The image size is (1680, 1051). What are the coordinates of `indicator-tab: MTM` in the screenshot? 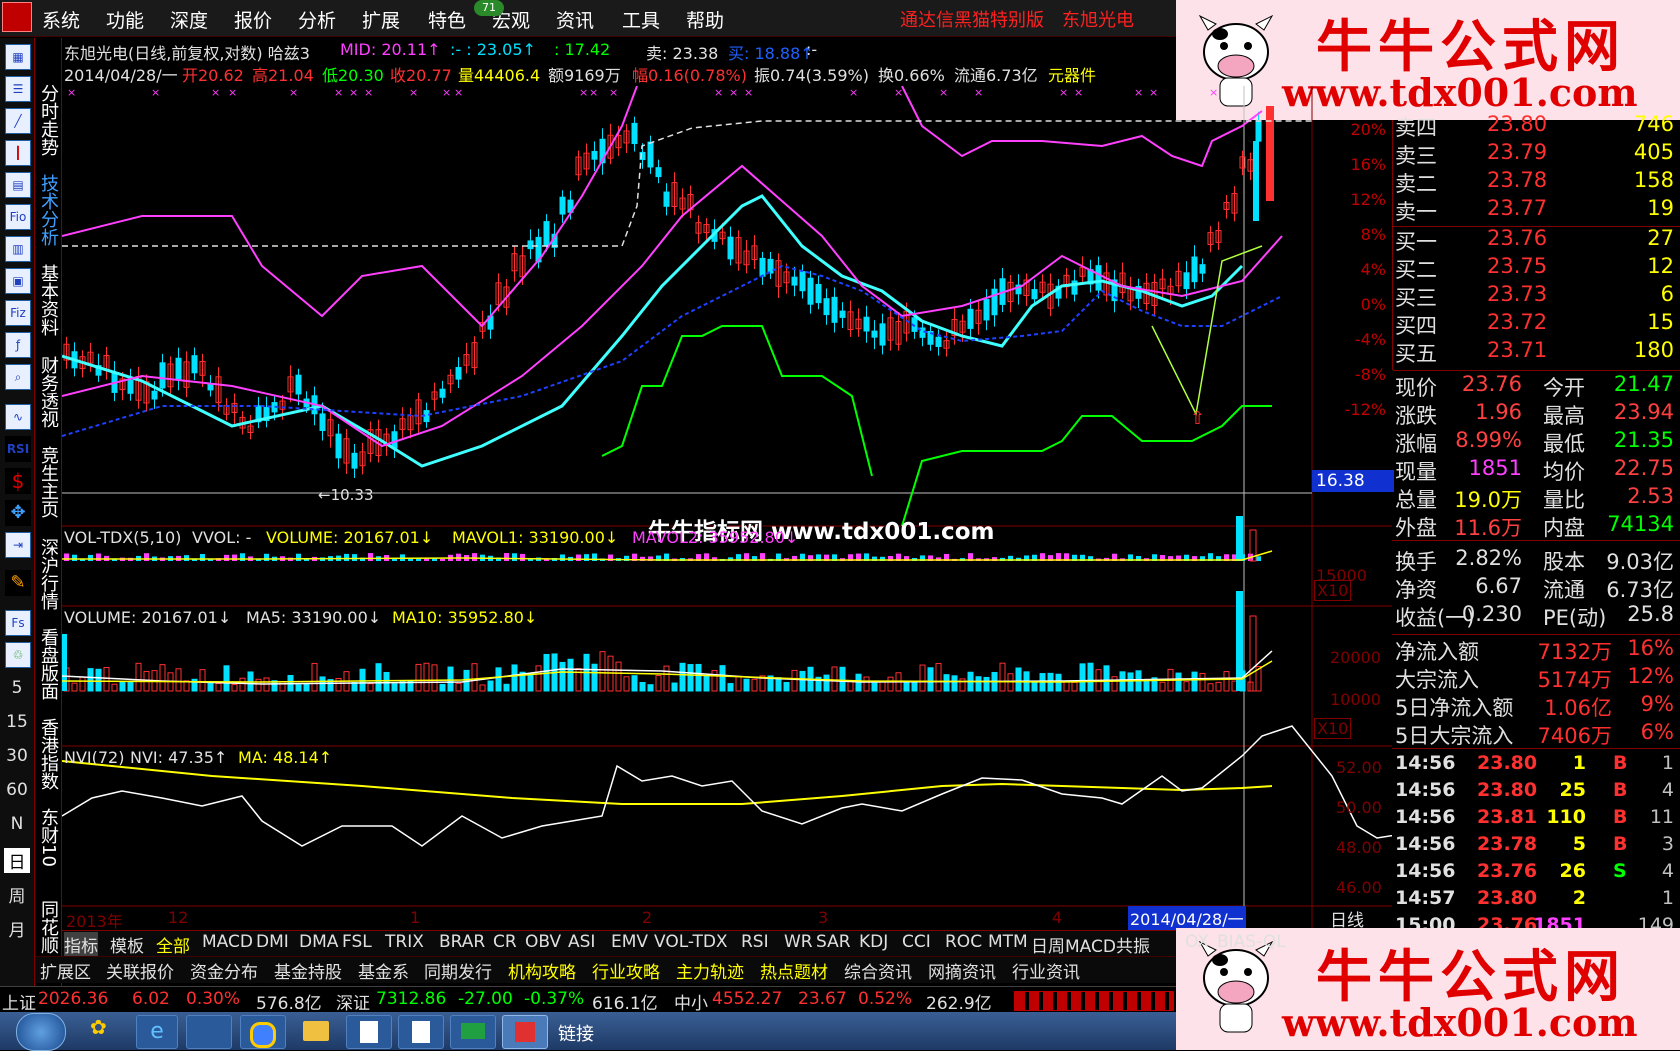 It's located at (1008, 942).